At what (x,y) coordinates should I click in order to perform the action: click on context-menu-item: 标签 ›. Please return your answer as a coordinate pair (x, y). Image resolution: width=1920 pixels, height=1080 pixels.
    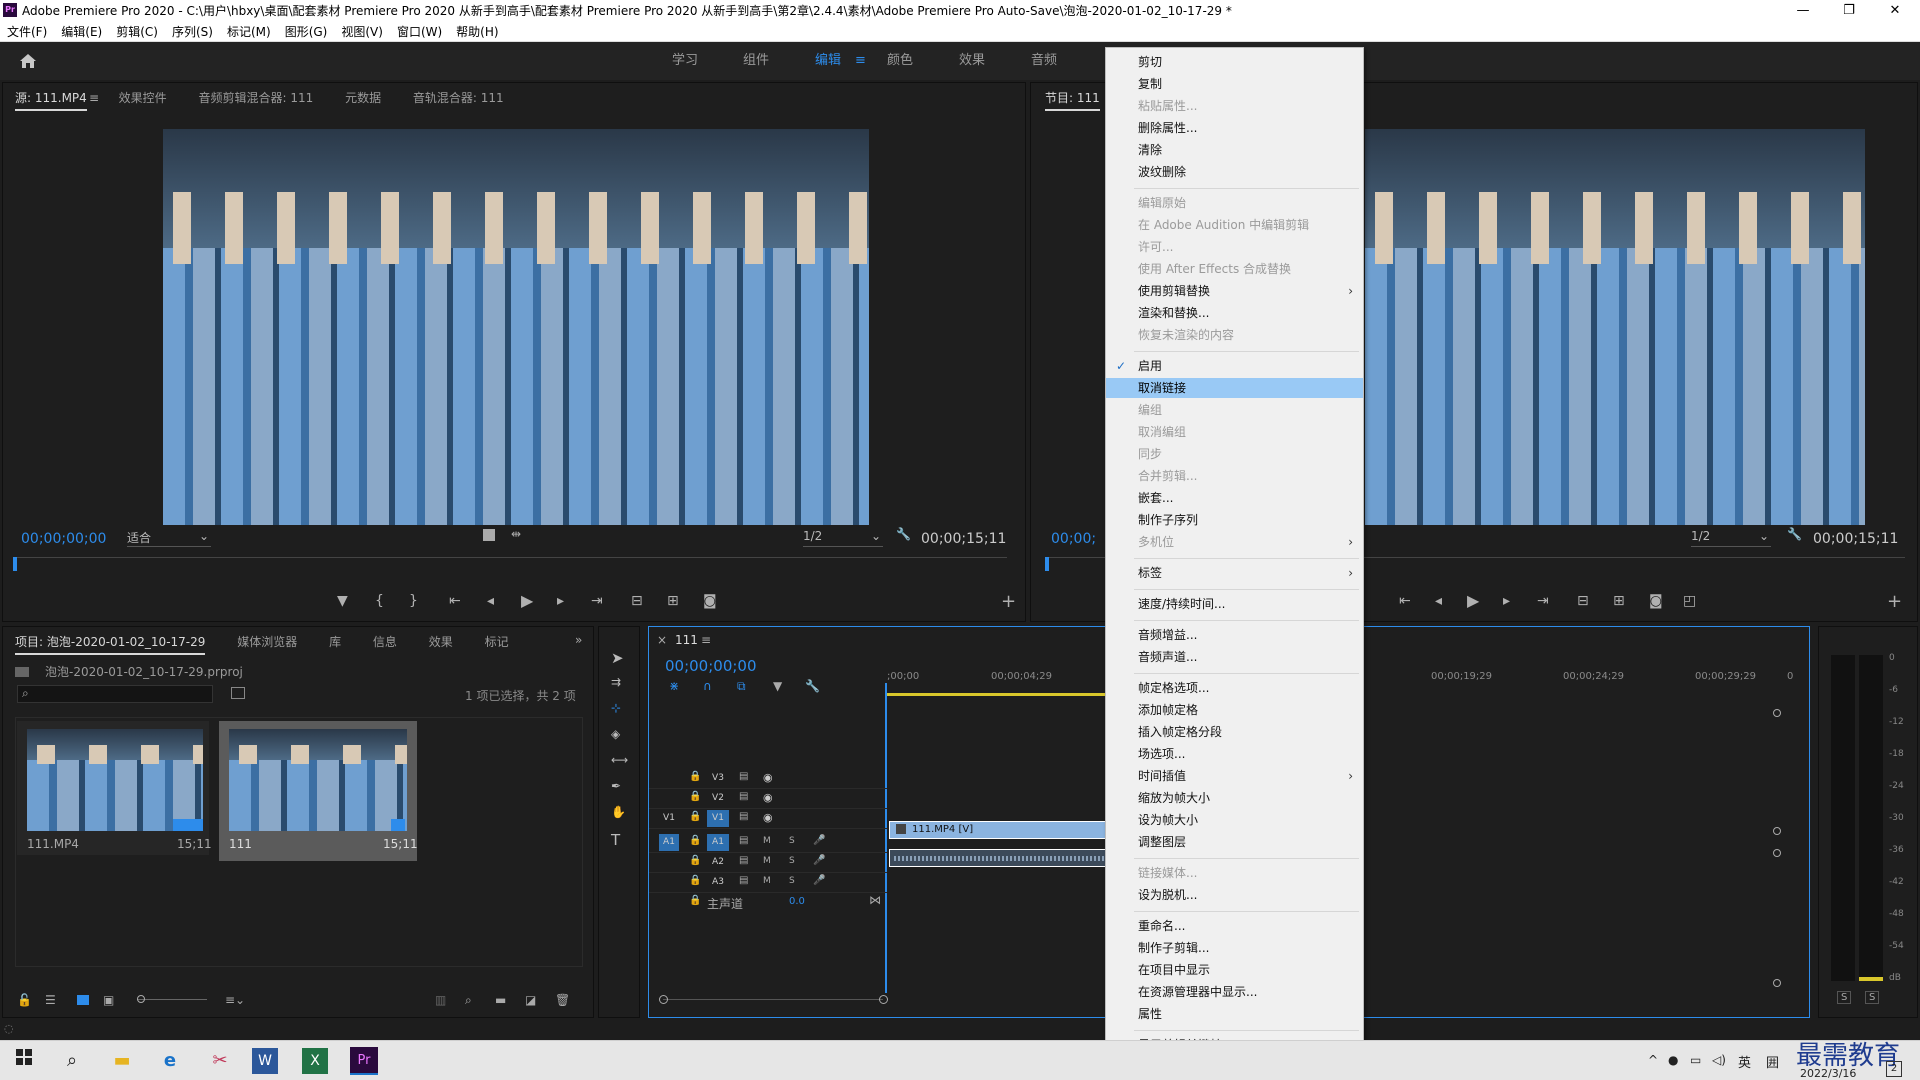
    Looking at the image, I should click on (1234, 573).